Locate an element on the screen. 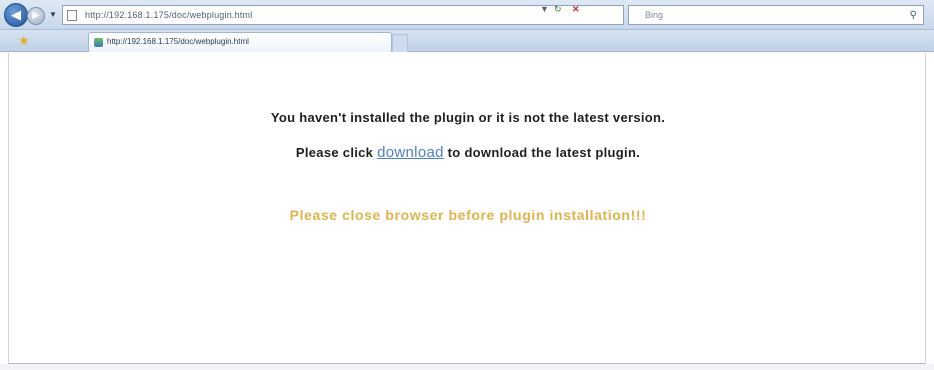 The image size is (934, 370). window-bottom-edge is located at coordinates (467, 367).